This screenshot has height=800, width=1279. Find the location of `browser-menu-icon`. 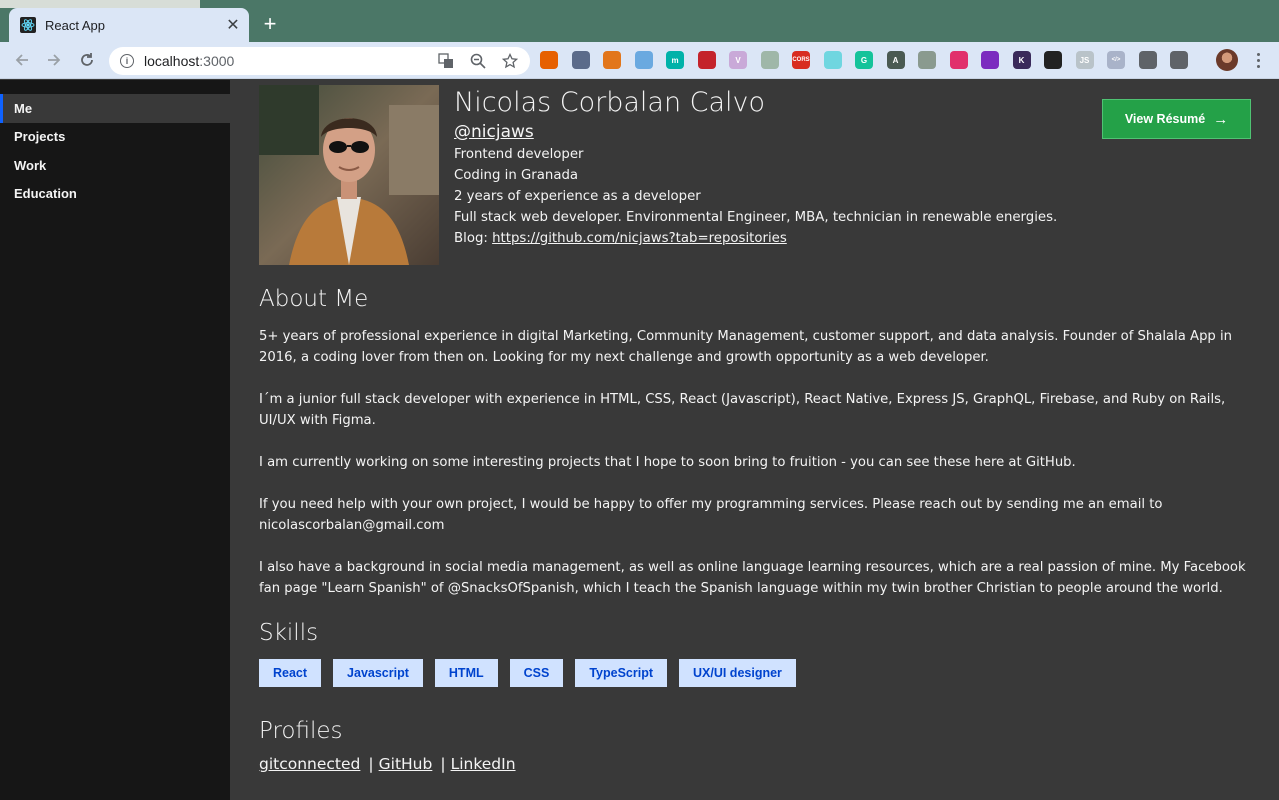

browser-menu-icon is located at coordinates (1258, 60).